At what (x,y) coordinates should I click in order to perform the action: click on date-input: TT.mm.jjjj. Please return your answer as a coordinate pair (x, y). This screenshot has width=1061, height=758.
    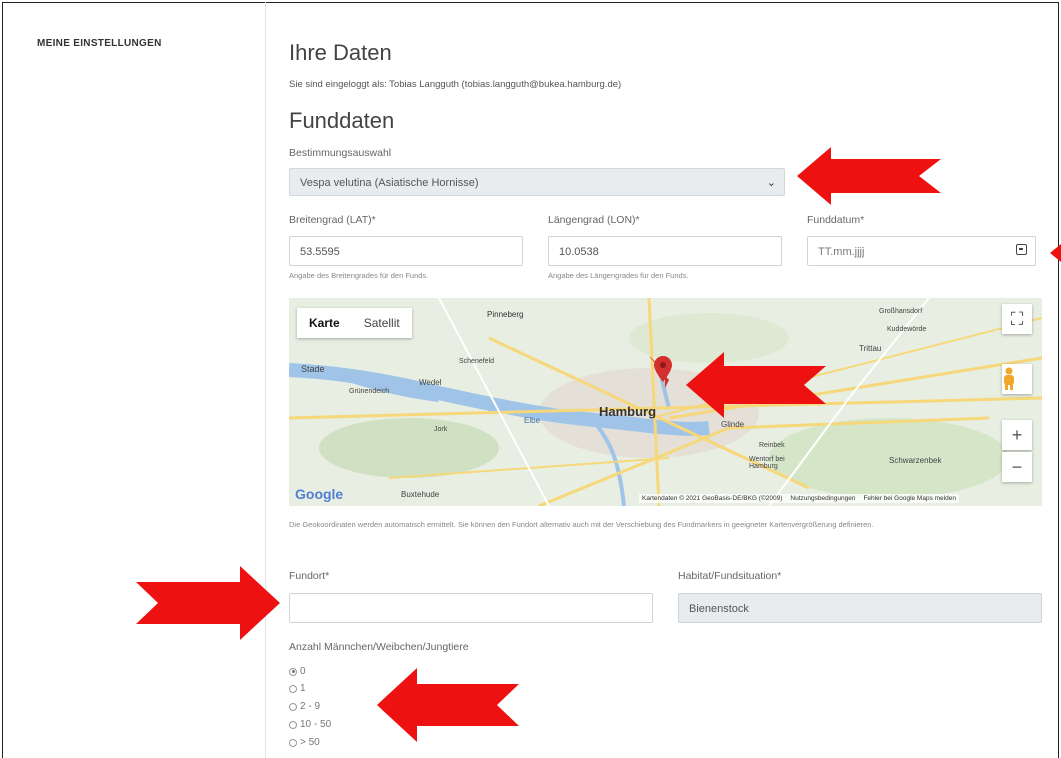
    Looking at the image, I should click on (921, 251).